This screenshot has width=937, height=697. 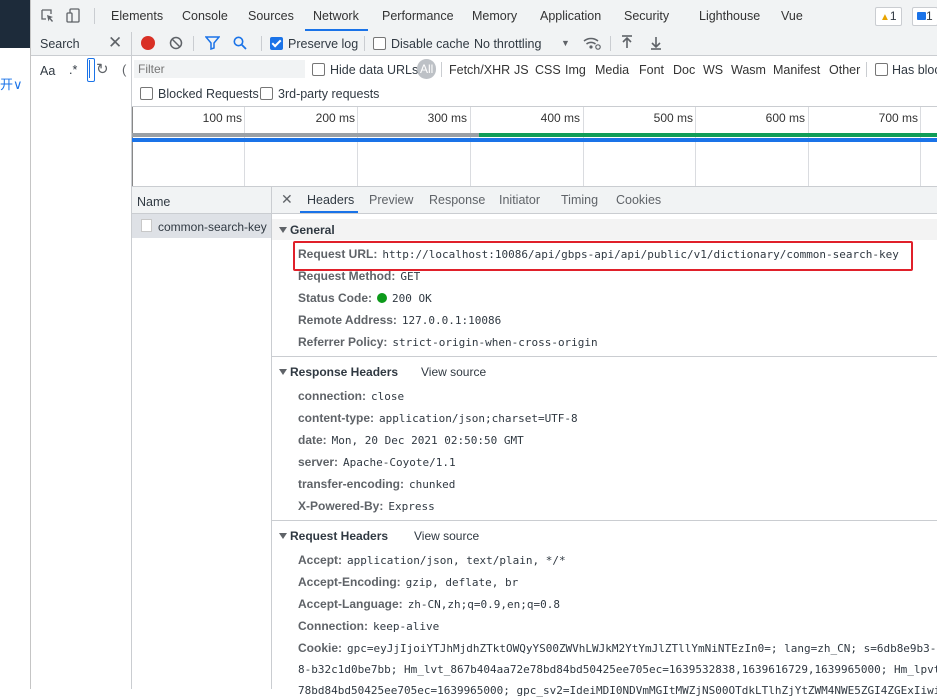 I want to click on tab-security: Security, so click(x=646, y=16).